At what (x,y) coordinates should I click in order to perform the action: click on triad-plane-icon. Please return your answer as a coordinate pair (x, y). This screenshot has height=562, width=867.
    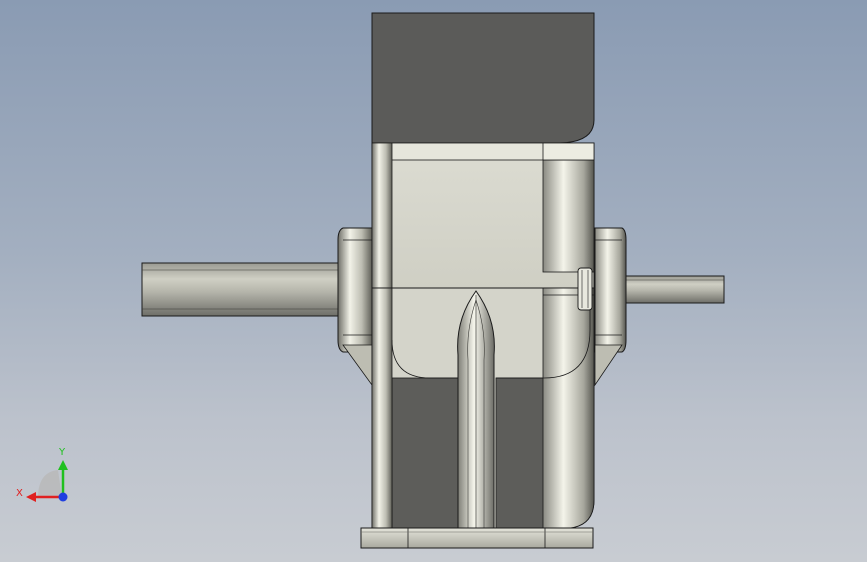
    Looking at the image, I should click on (50, 484).